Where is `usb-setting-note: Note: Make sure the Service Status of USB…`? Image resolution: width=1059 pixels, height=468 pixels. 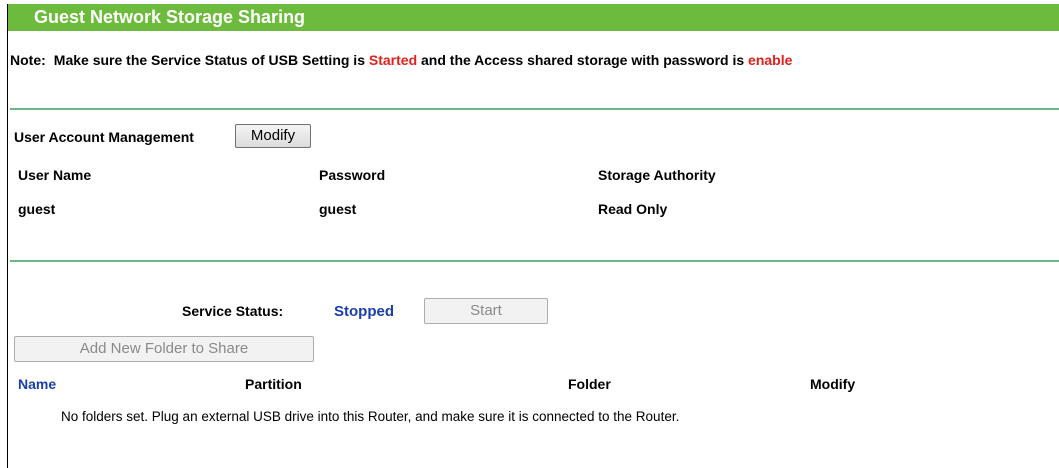
usb-setting-note: Note: Make sure the Service Status of USB… is located at coordinates (401, 60).